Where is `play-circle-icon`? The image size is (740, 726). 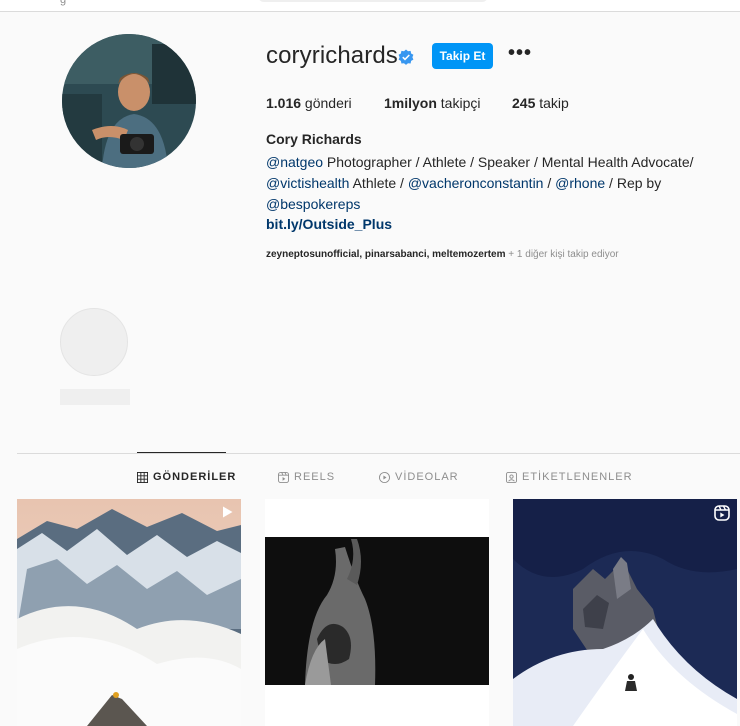
play-circle-icon is located at coordinates (384, 477).